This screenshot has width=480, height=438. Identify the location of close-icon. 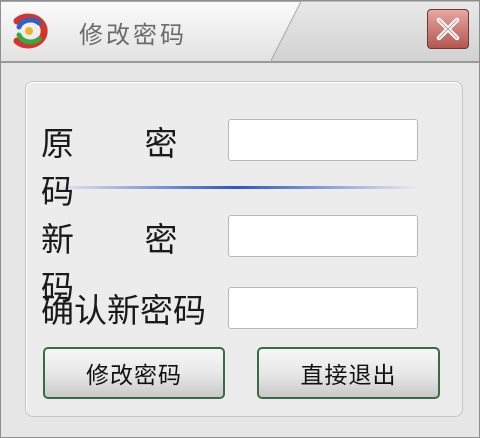
(448, 29).